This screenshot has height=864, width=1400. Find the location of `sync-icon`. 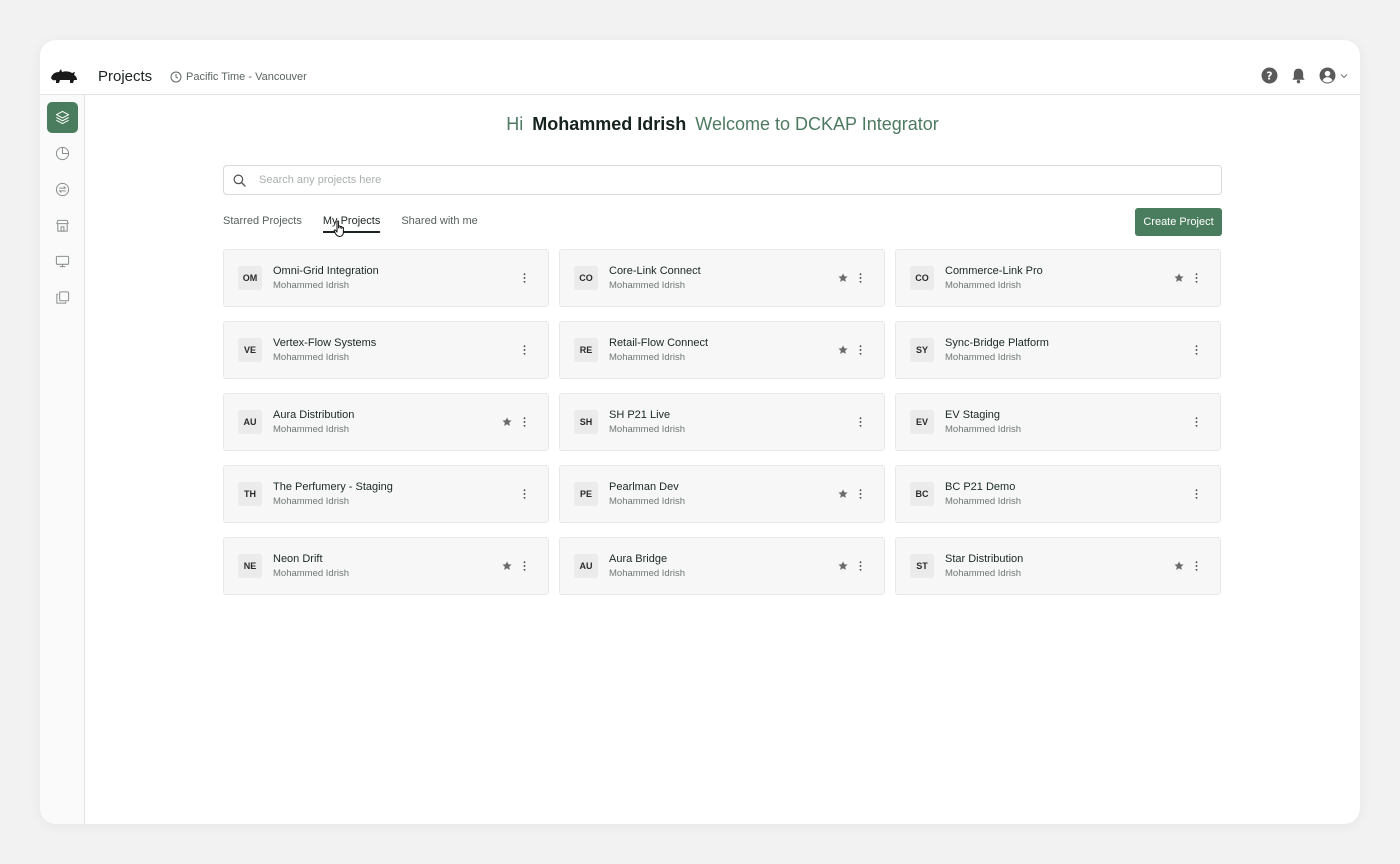

sync-icon is located at coordinates (62, 189).